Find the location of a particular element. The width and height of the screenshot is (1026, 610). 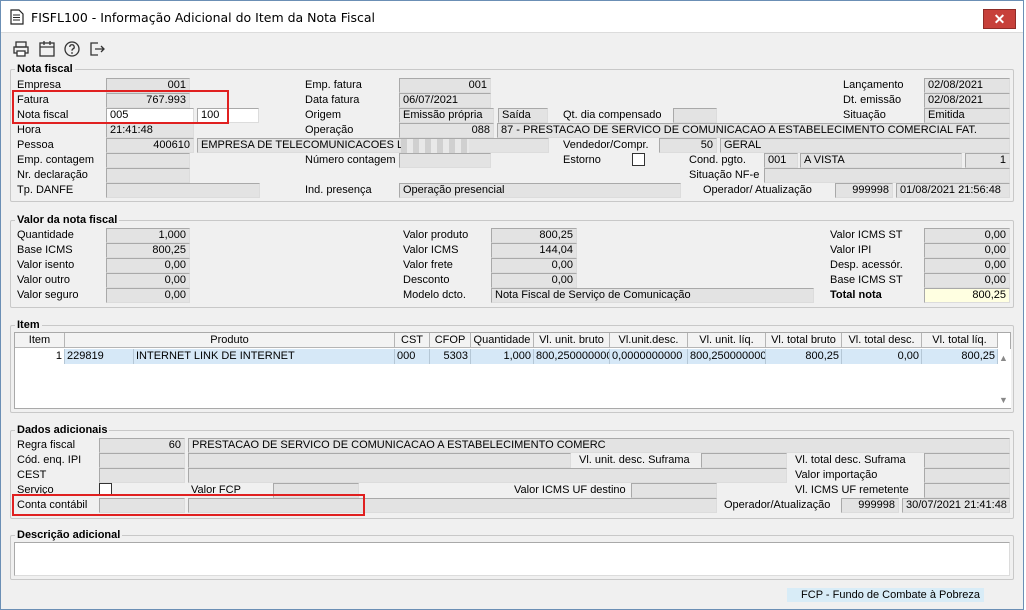

cell-item: 1 is located at coordinates (40, 356).